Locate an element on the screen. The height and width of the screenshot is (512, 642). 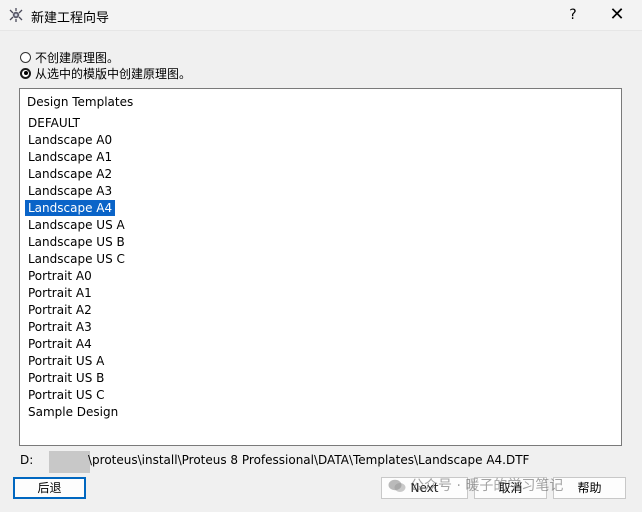
list-item: Portrait A4 is located at coordinates (60, 344).